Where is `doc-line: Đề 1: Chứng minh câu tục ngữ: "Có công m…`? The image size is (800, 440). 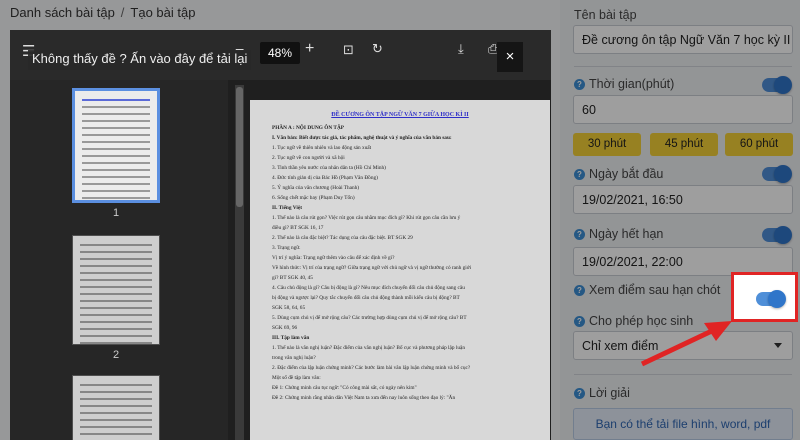 doc-line: Đề 1: Chứng minh câu tục ngữ: "Có công m… is located at coordinates (344, 388).